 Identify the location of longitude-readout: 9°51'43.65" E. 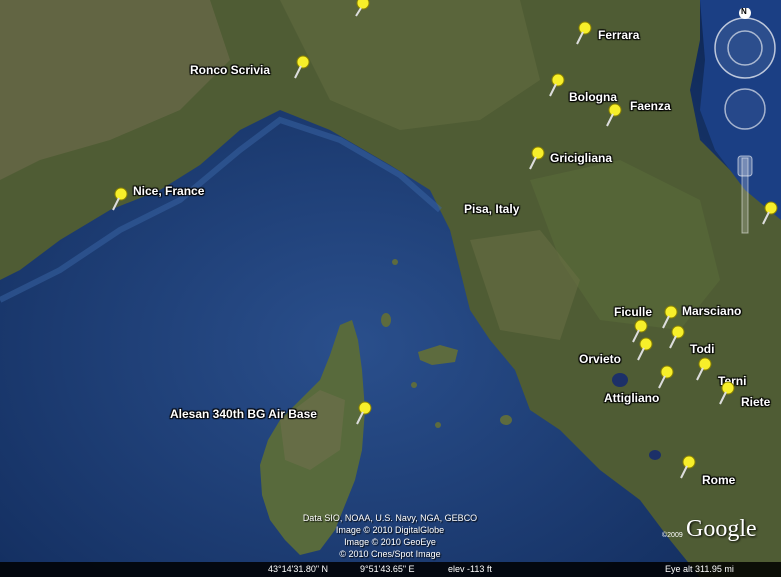
(387, 569).